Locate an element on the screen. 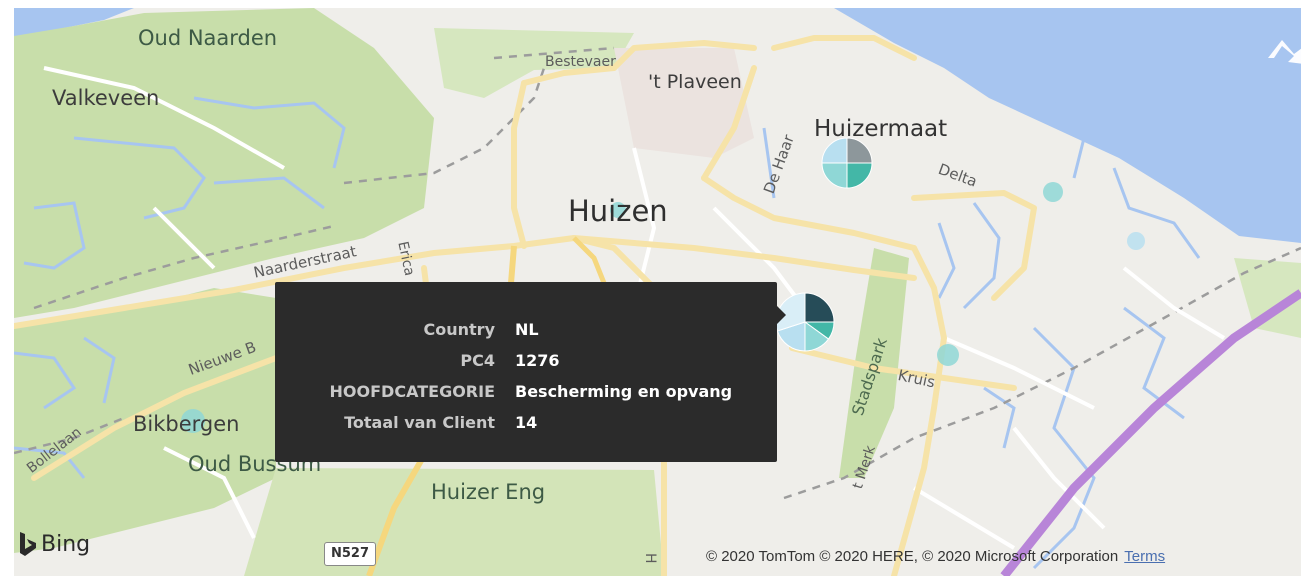  tooltip-key: HOOFDCATEGORIE is located at coordinates (412, 391).